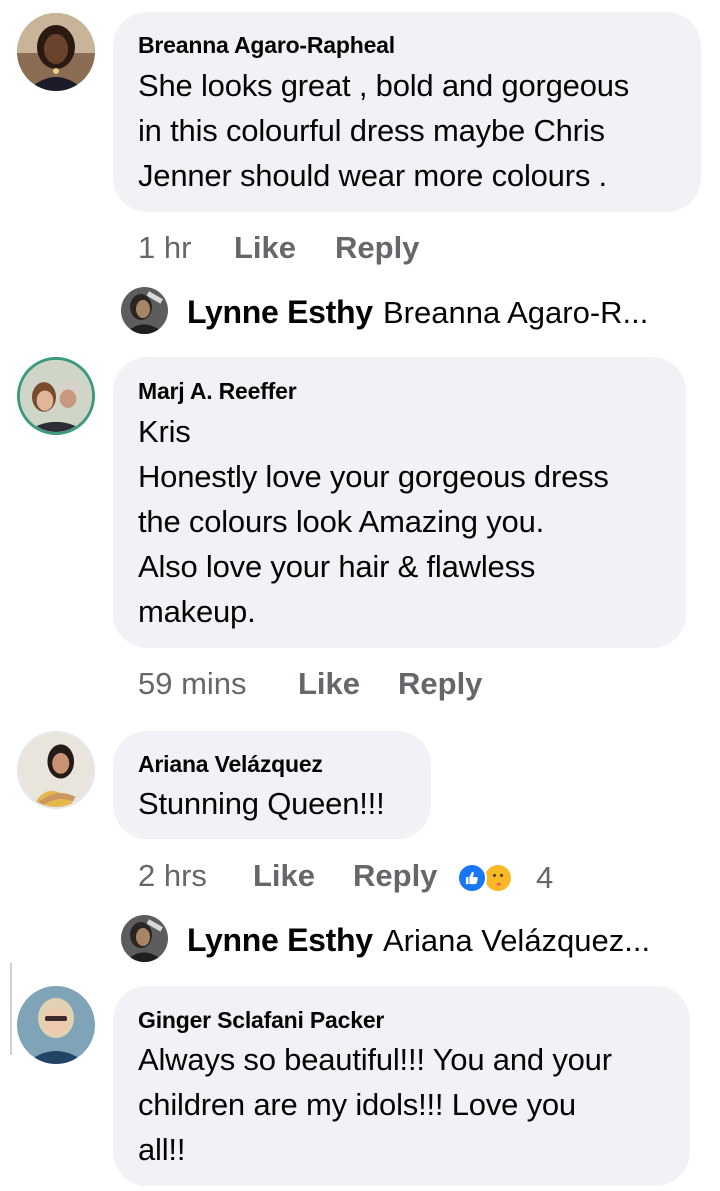 This screenshot has height=1191, width=720. What do you see at coordinates (172, 876) in the screenshot?
I see `comment-timestamp: 2 hrs` at bounding box center [172, 876].